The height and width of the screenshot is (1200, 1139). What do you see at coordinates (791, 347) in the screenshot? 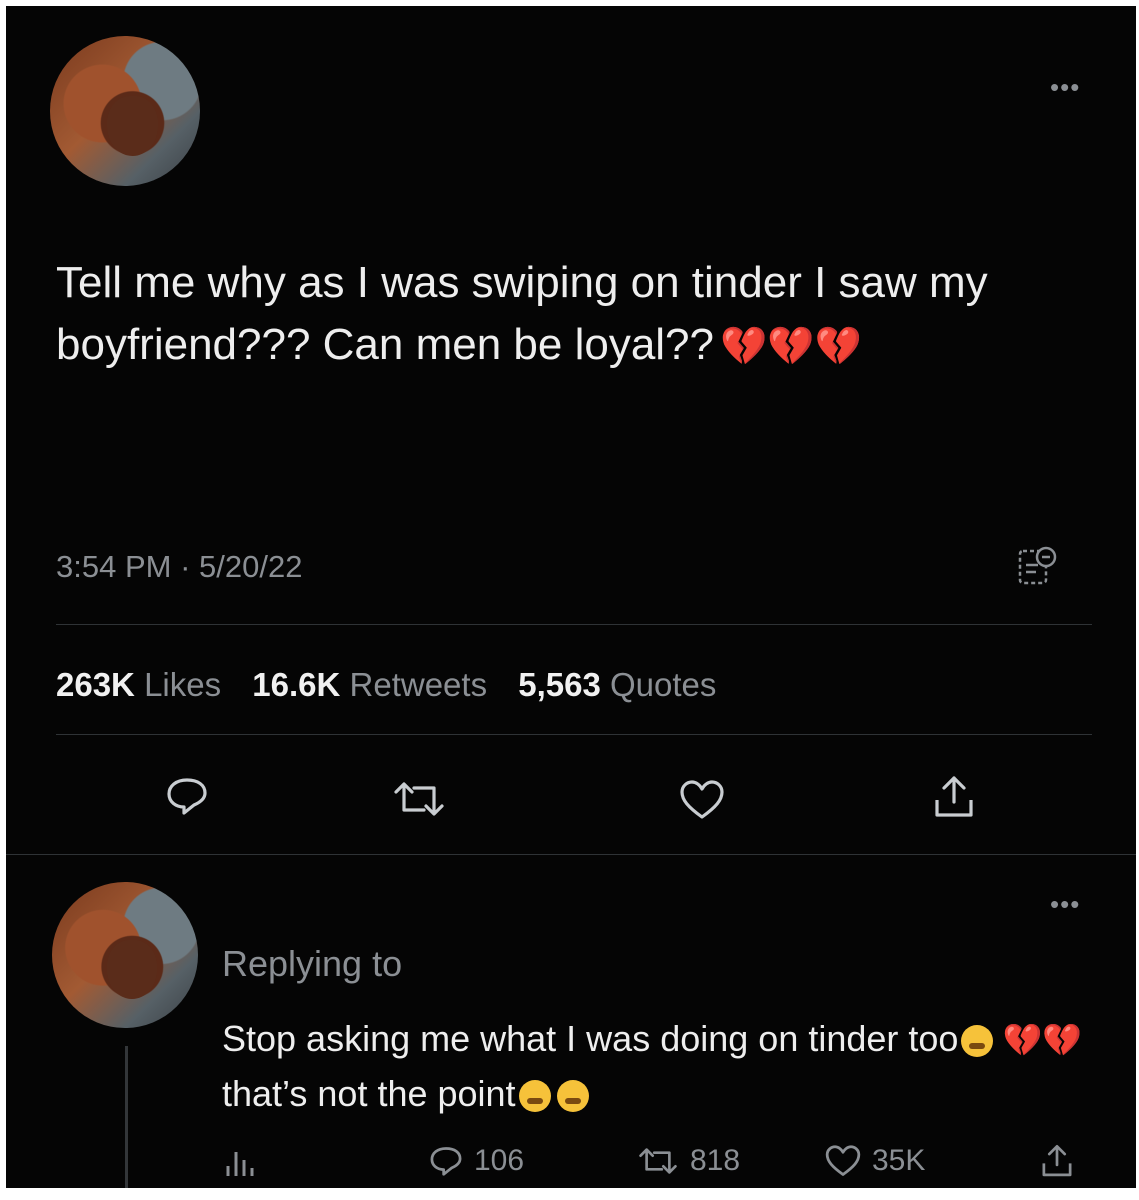
I see `broken-heart-emojis: 💔💔💔` at bounding box center [791, 347].